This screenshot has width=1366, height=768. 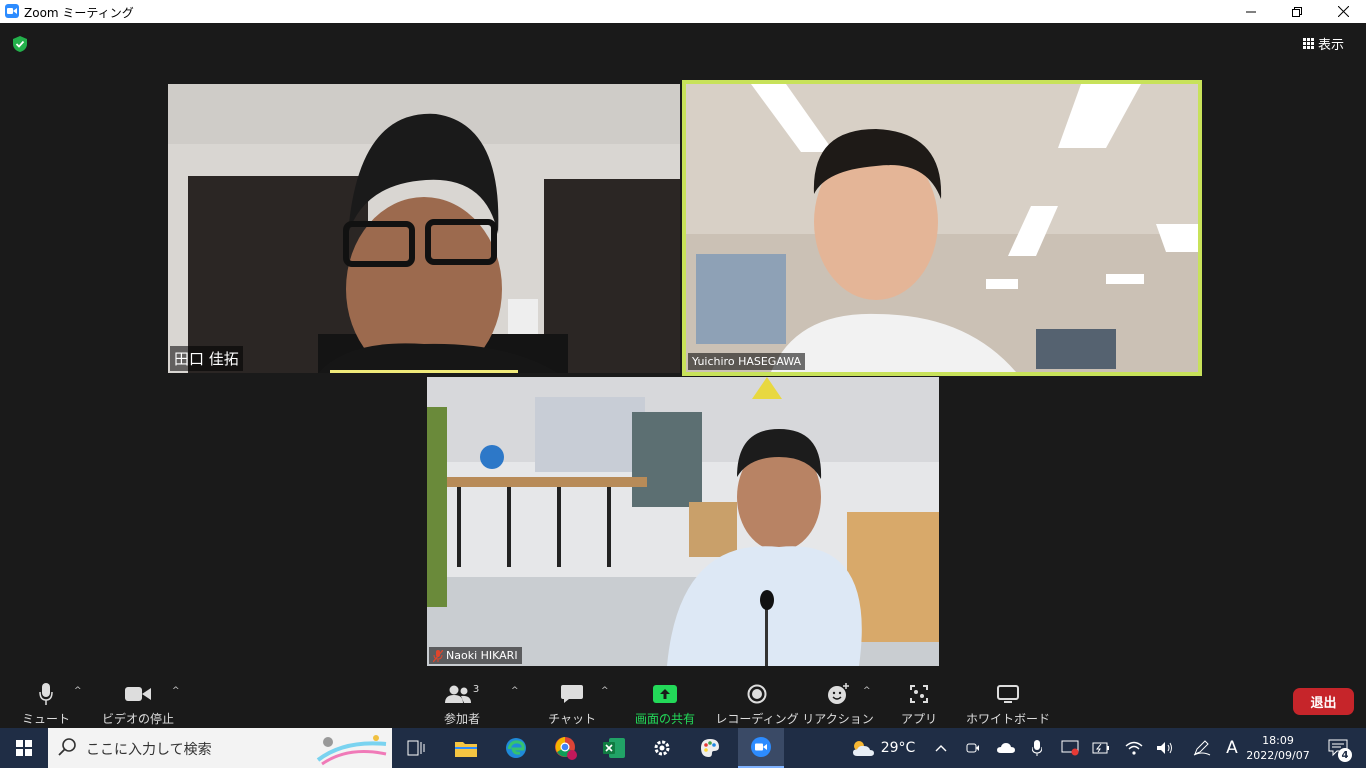 I want to click on folder-icon, so click(x=466, y=749).